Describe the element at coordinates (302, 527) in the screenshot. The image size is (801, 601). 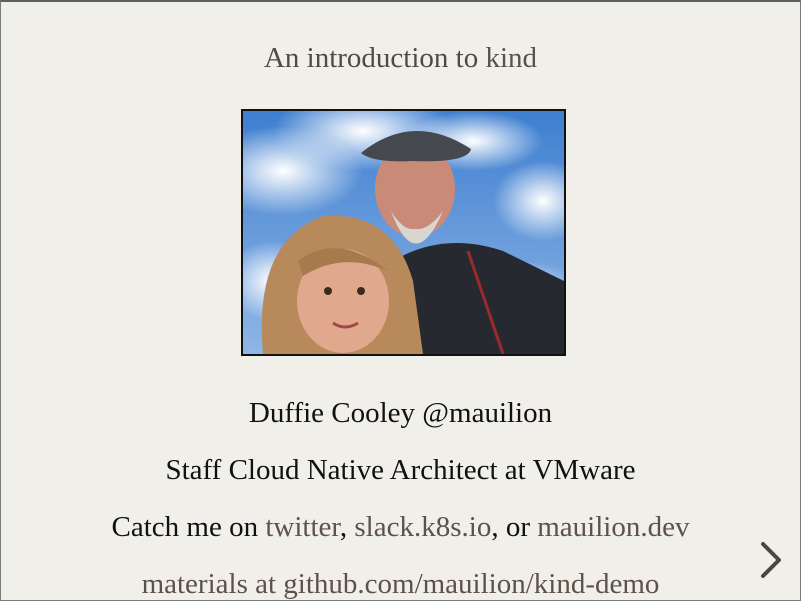
I see `twitter-link: twitter` at that location.